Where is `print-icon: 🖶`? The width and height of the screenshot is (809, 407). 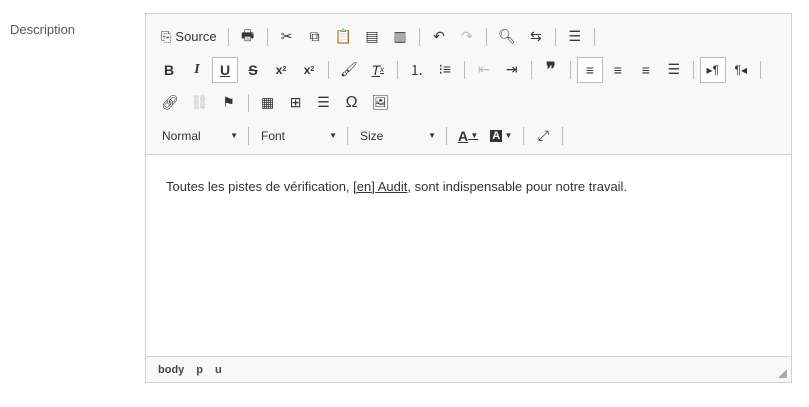 print-icon: 🖶 is located at coordinates (248, 37).